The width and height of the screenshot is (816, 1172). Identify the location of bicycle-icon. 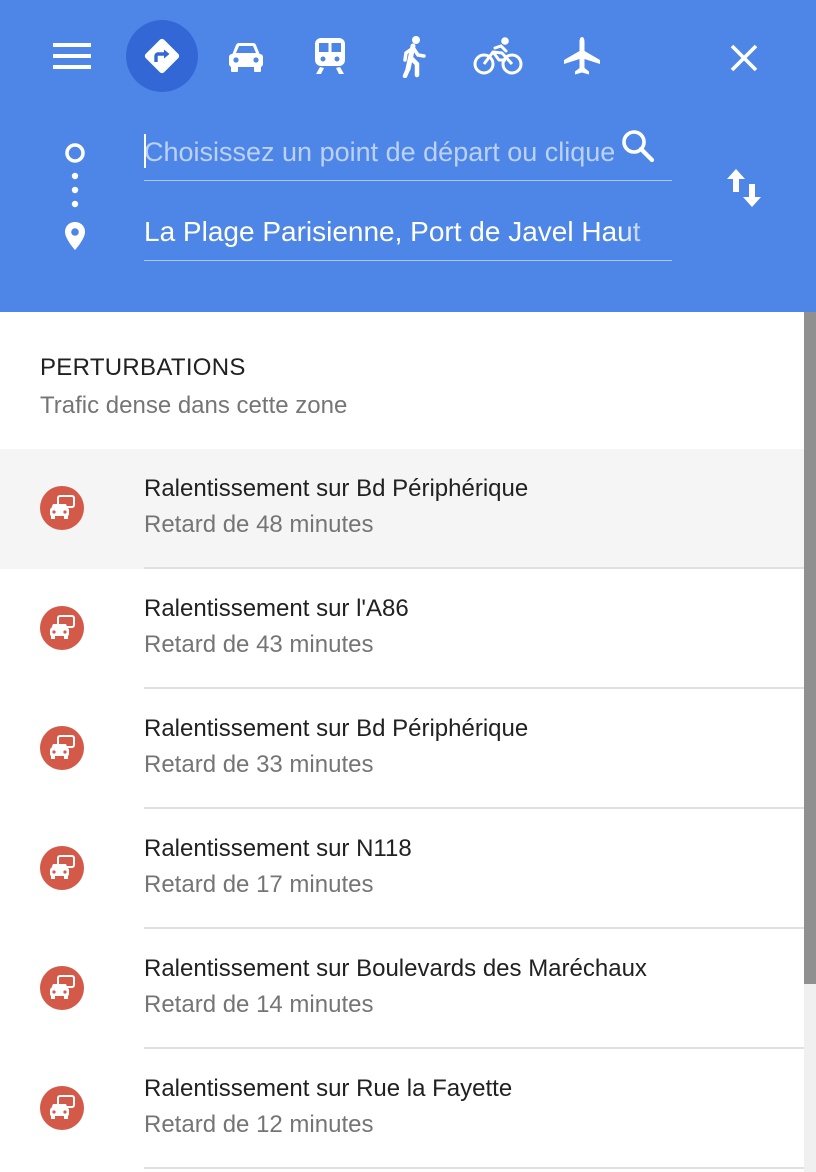
(498, 56).